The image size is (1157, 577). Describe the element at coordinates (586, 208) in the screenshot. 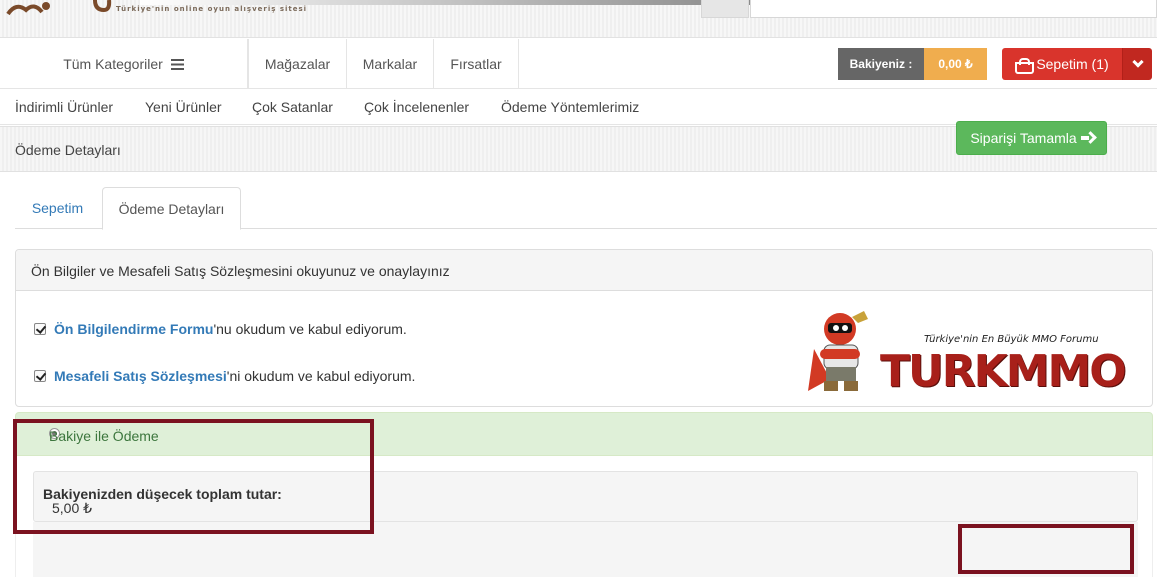

I see `checkout-tabs: Sepetim Ödeme Detayları` at that location.